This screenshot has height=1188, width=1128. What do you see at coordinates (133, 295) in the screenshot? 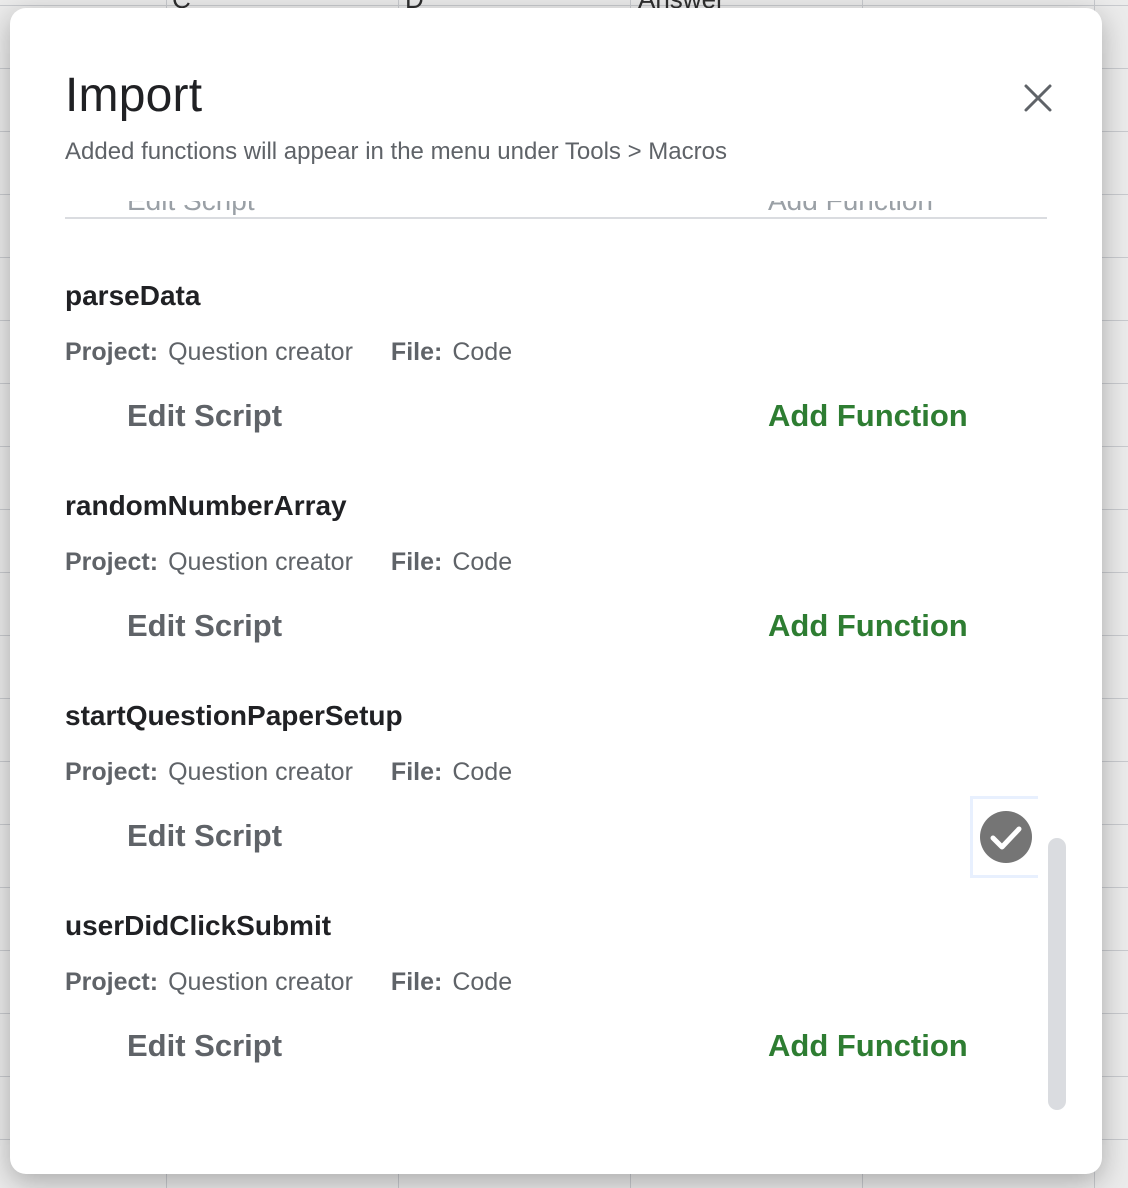
I see `function-name: parseData` at bounding box center [133, 295].